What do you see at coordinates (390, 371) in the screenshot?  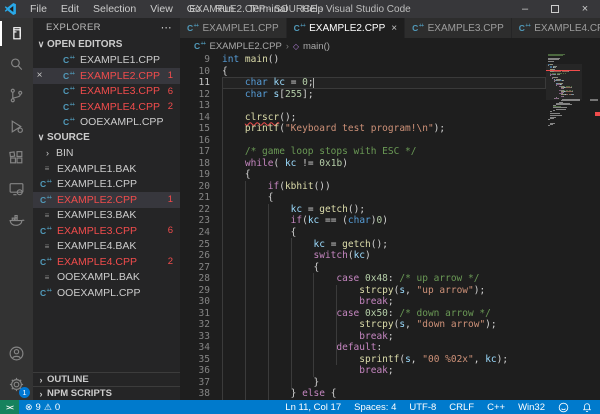 I see `code-line-36: 36 break;` at bounding box center [390, 371].